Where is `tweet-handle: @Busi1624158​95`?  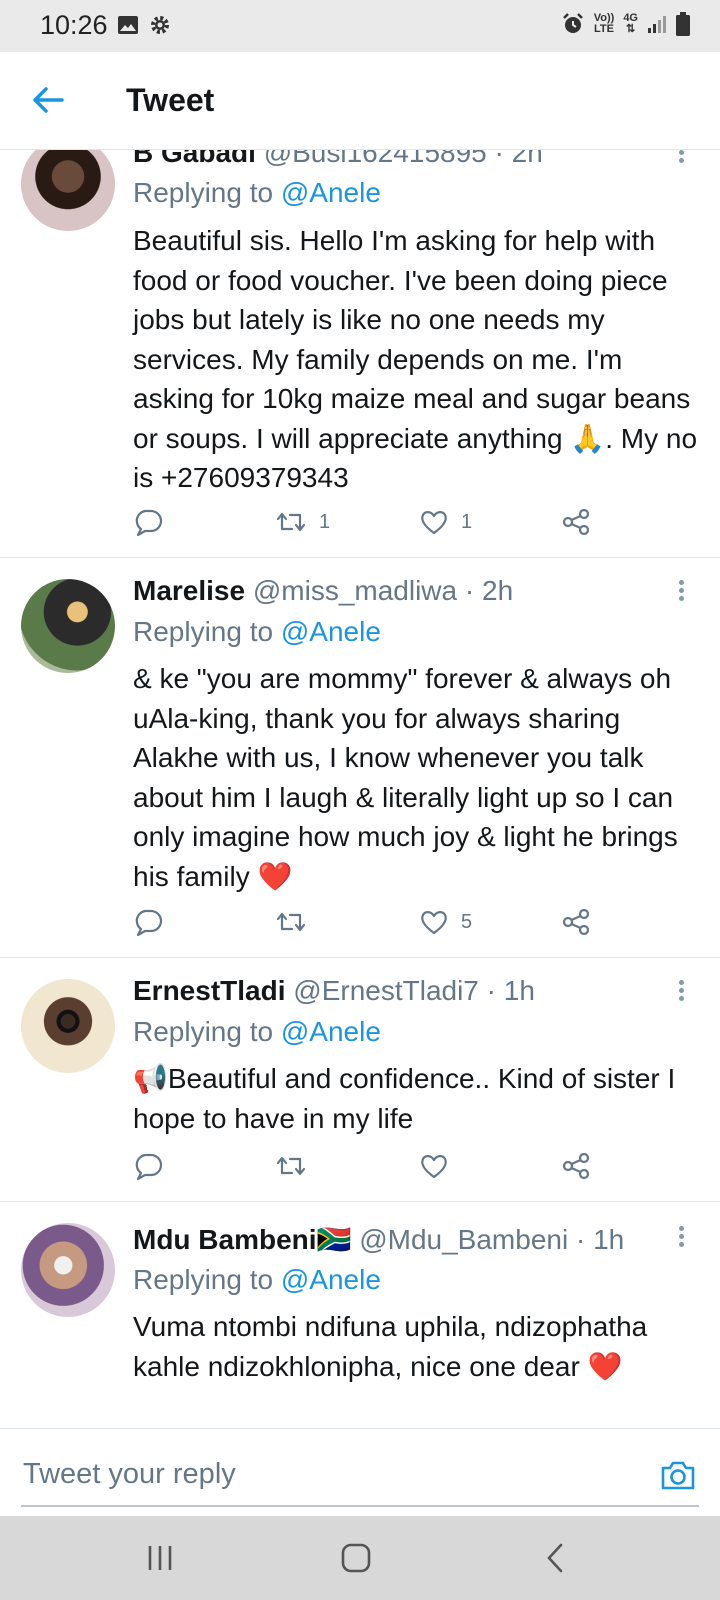 tweet-handle: @Busi1624158​95 is located at coordinates (375, 158).